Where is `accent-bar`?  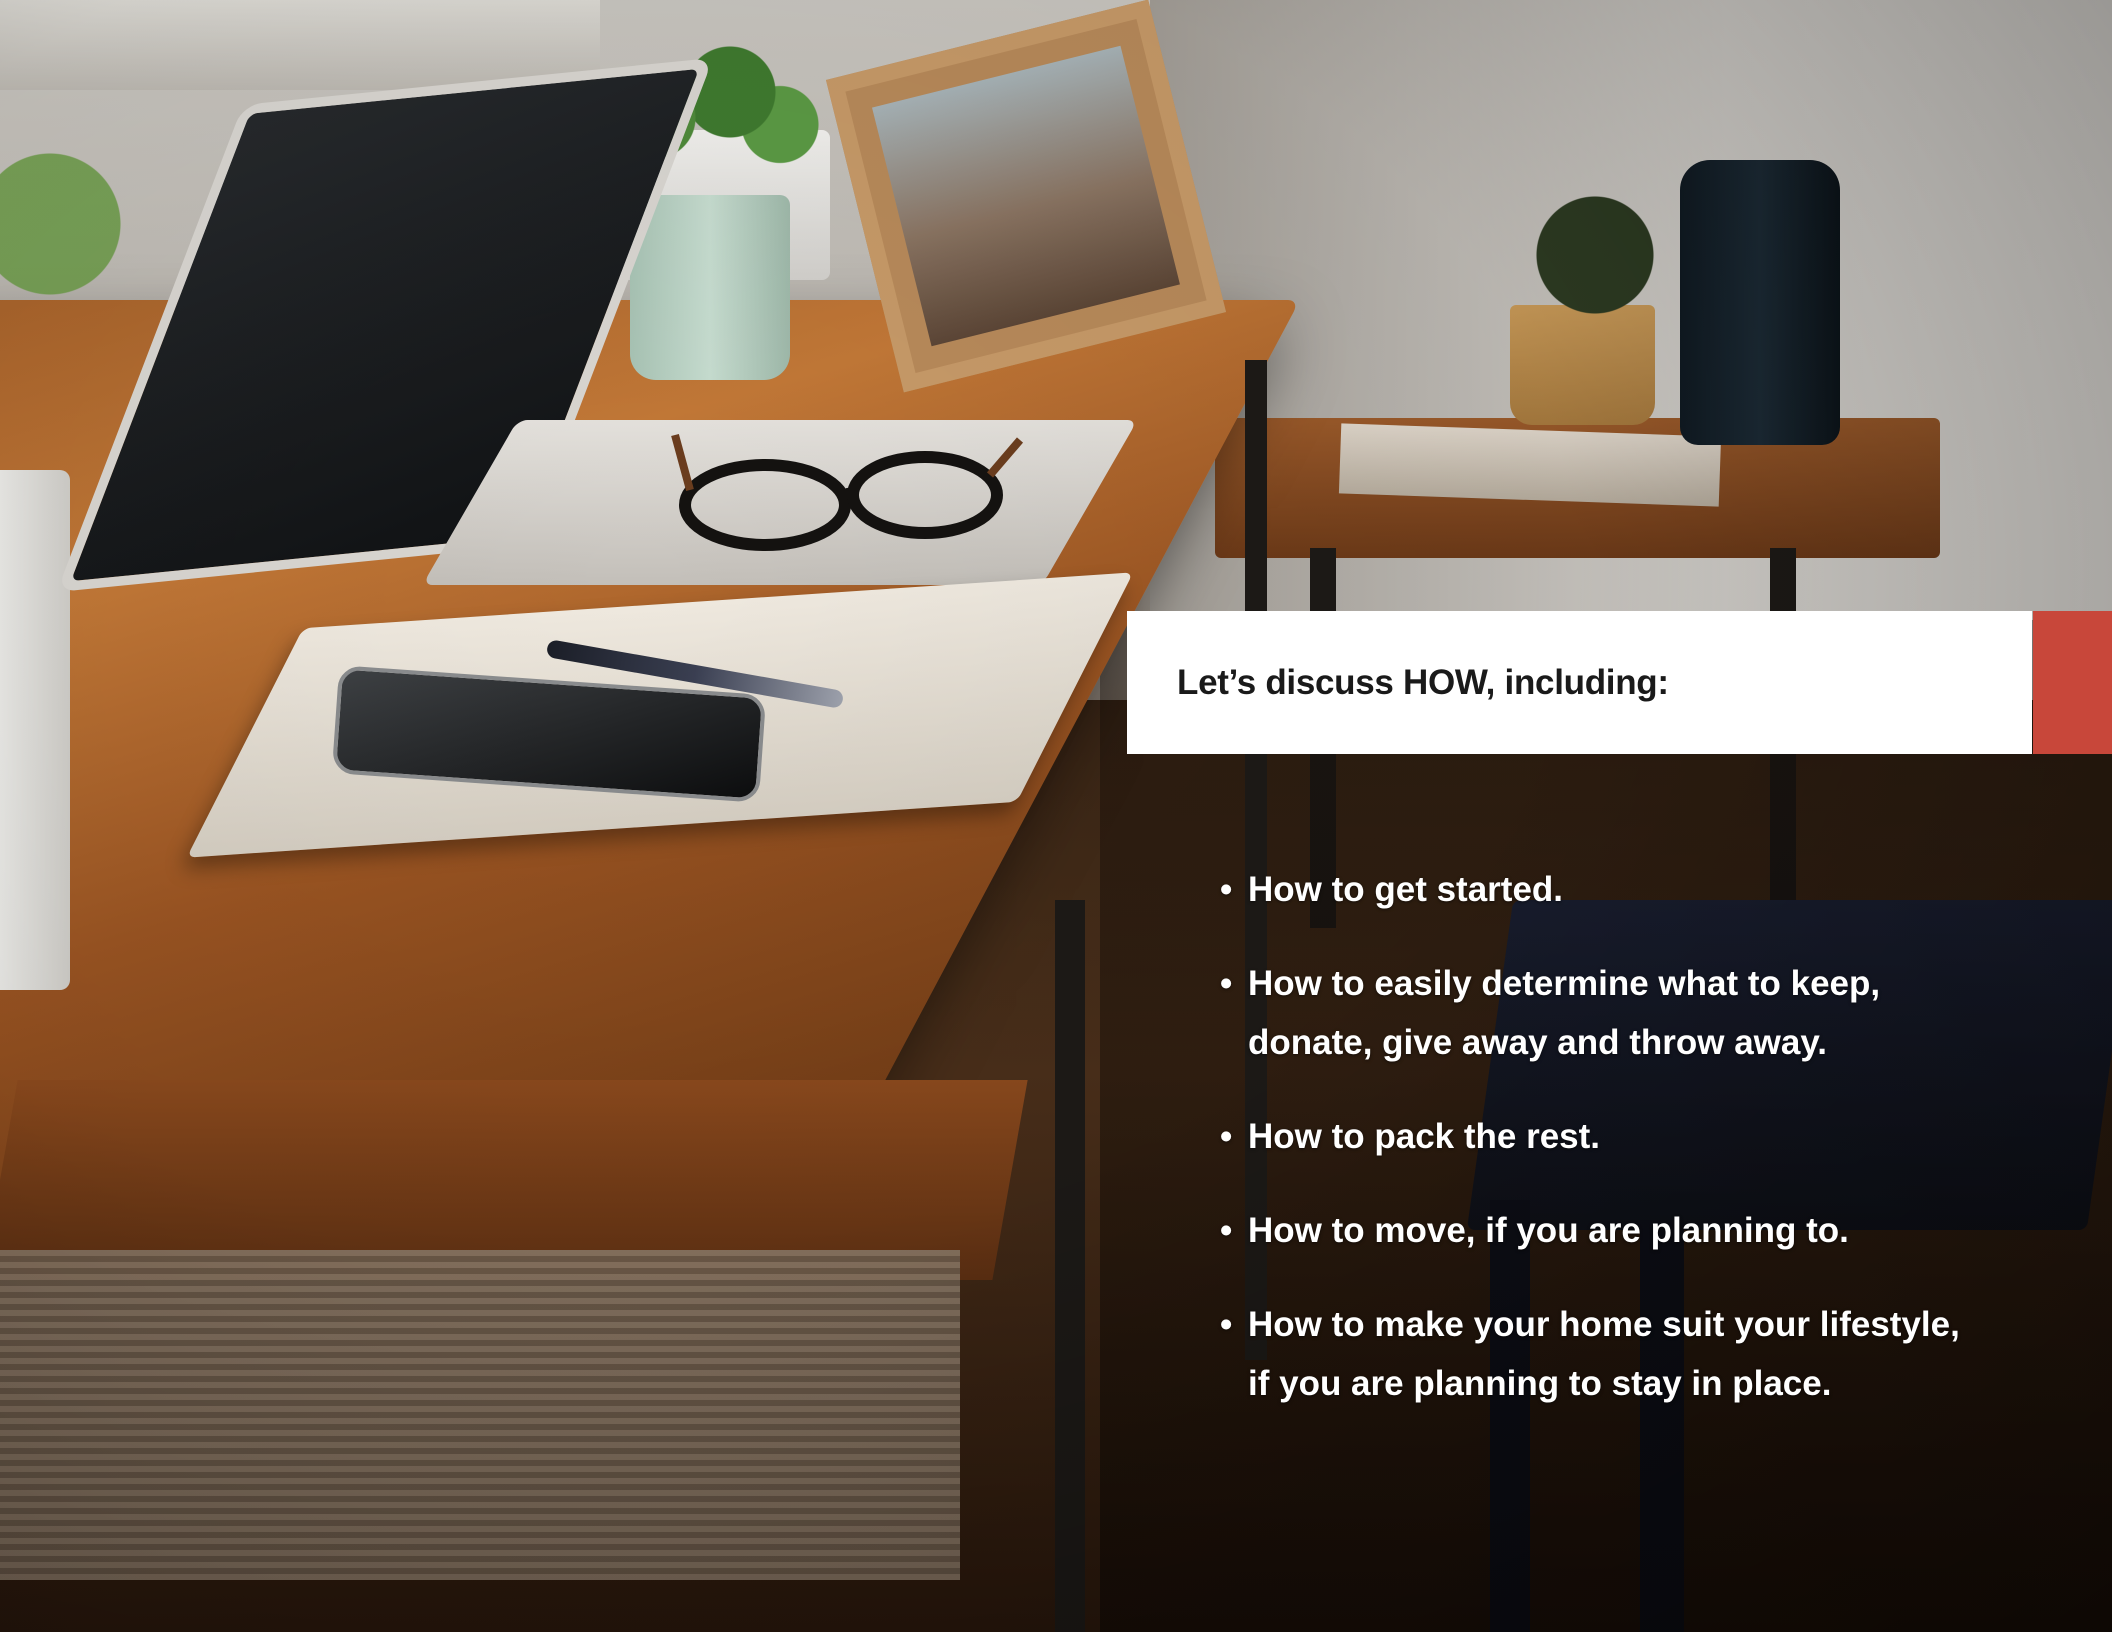 accent-bar is located at coordinates (2072, 682).